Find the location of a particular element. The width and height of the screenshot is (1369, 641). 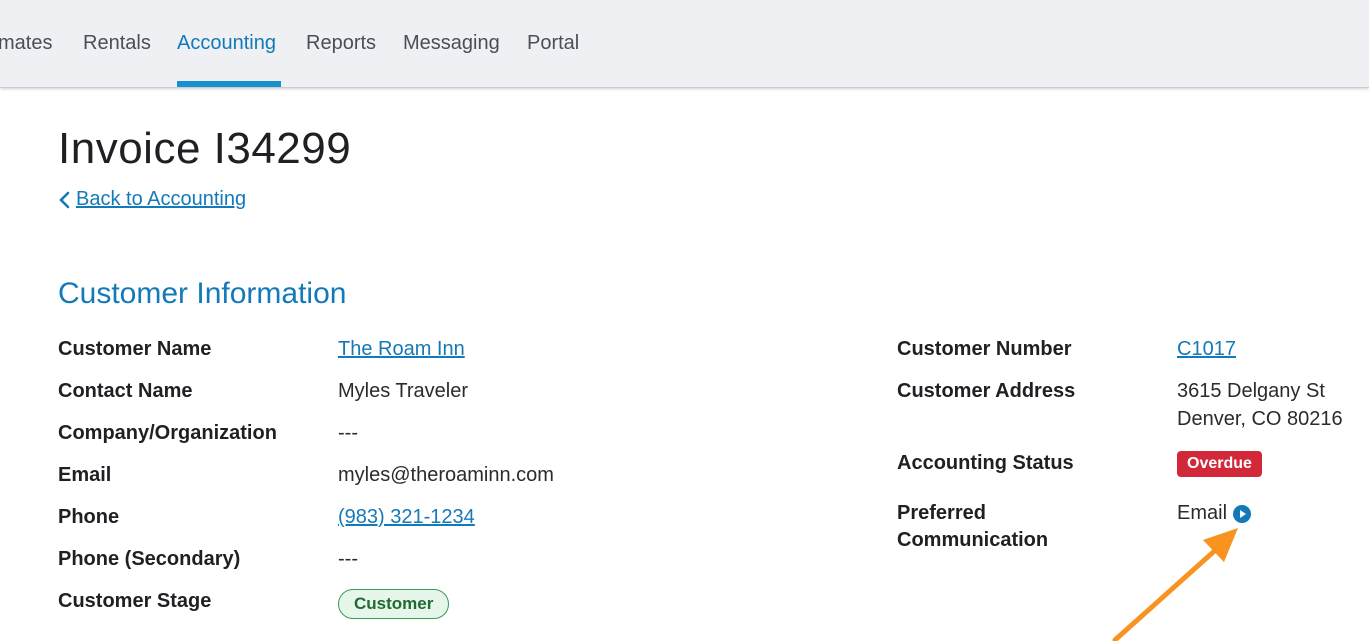

active-tab-indicator is located at coordinates (229, 84).